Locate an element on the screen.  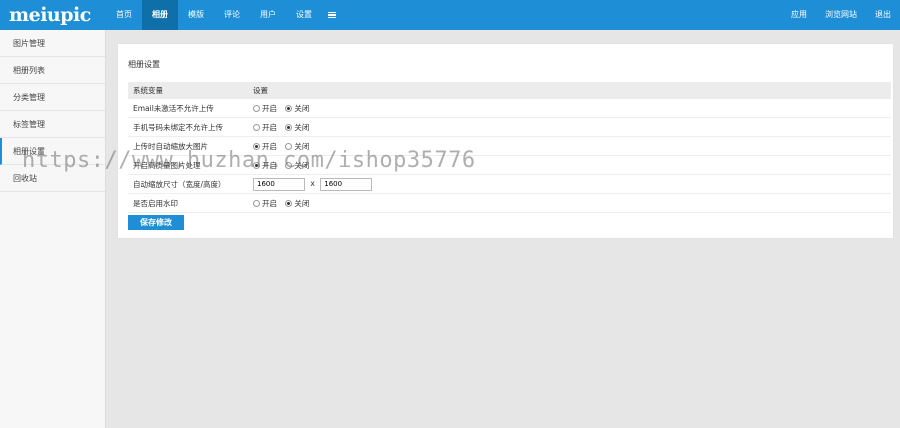
width-input is located at coordinates (279, 184).